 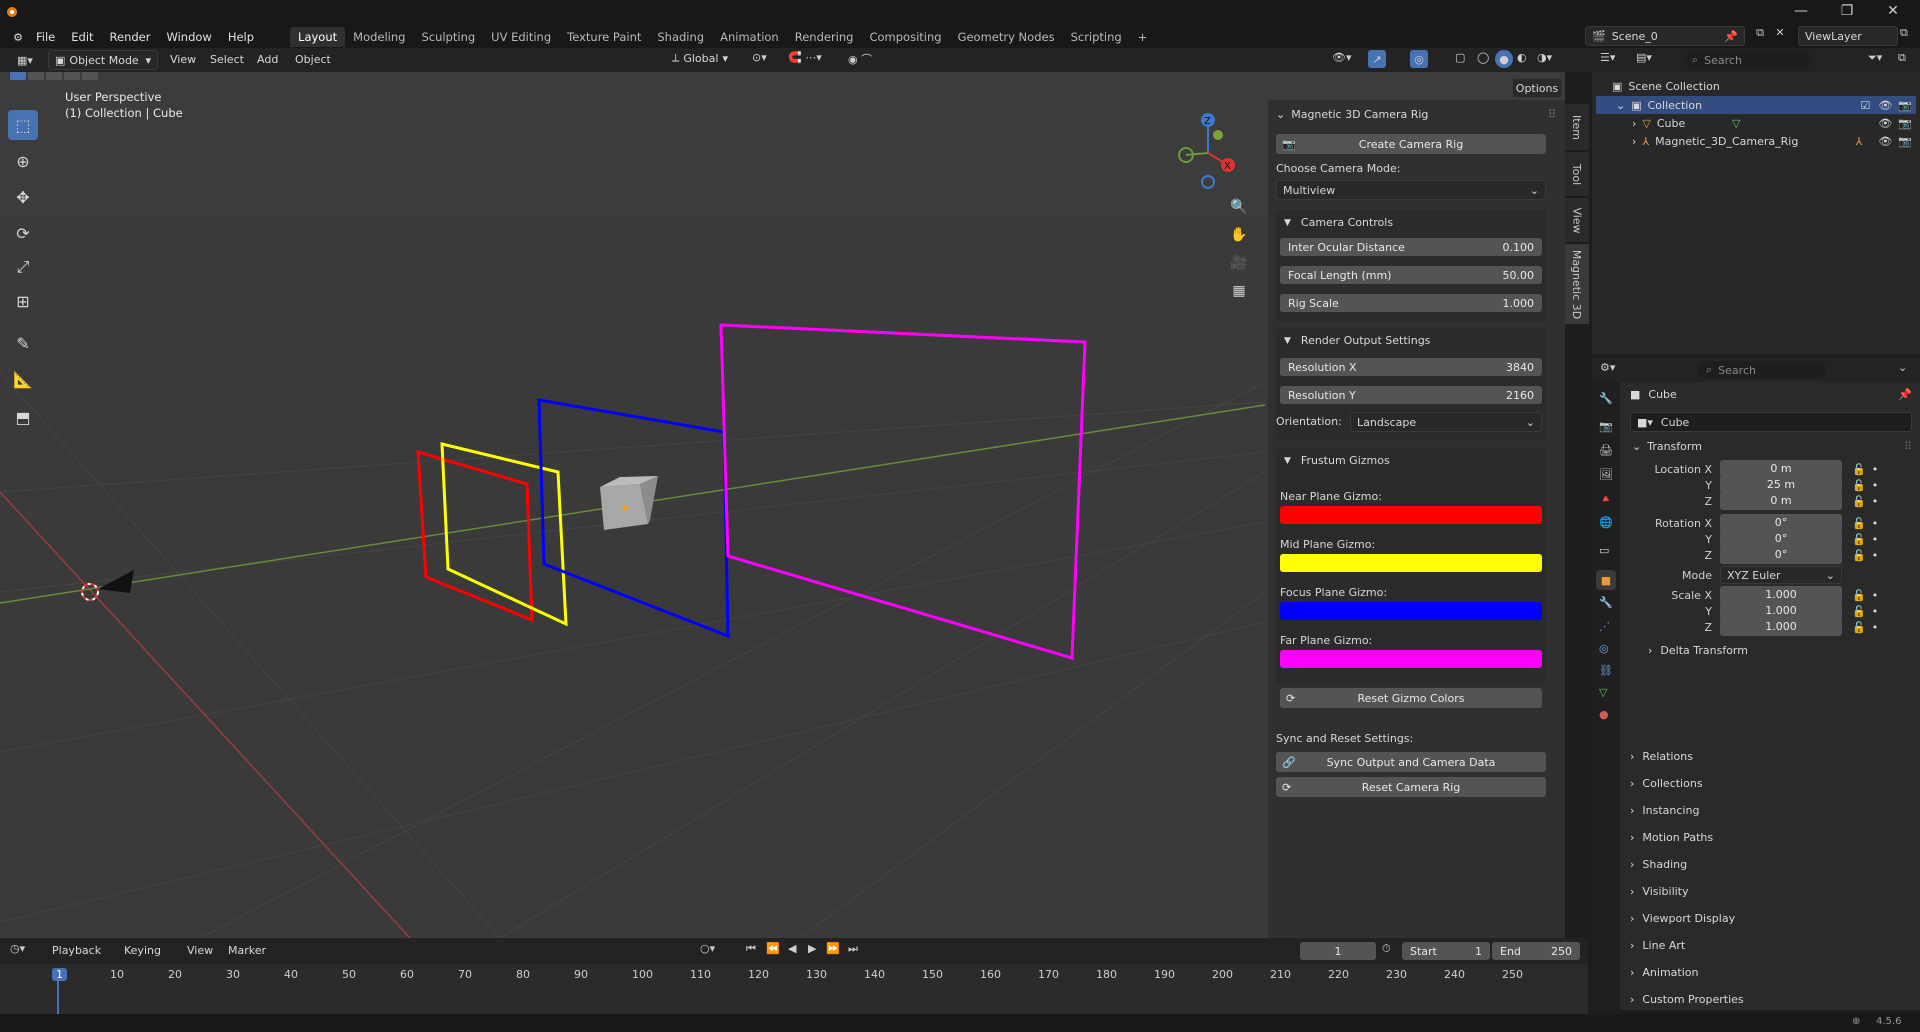 I want to click on select-subtract-icon, so click(x=54, y=76).